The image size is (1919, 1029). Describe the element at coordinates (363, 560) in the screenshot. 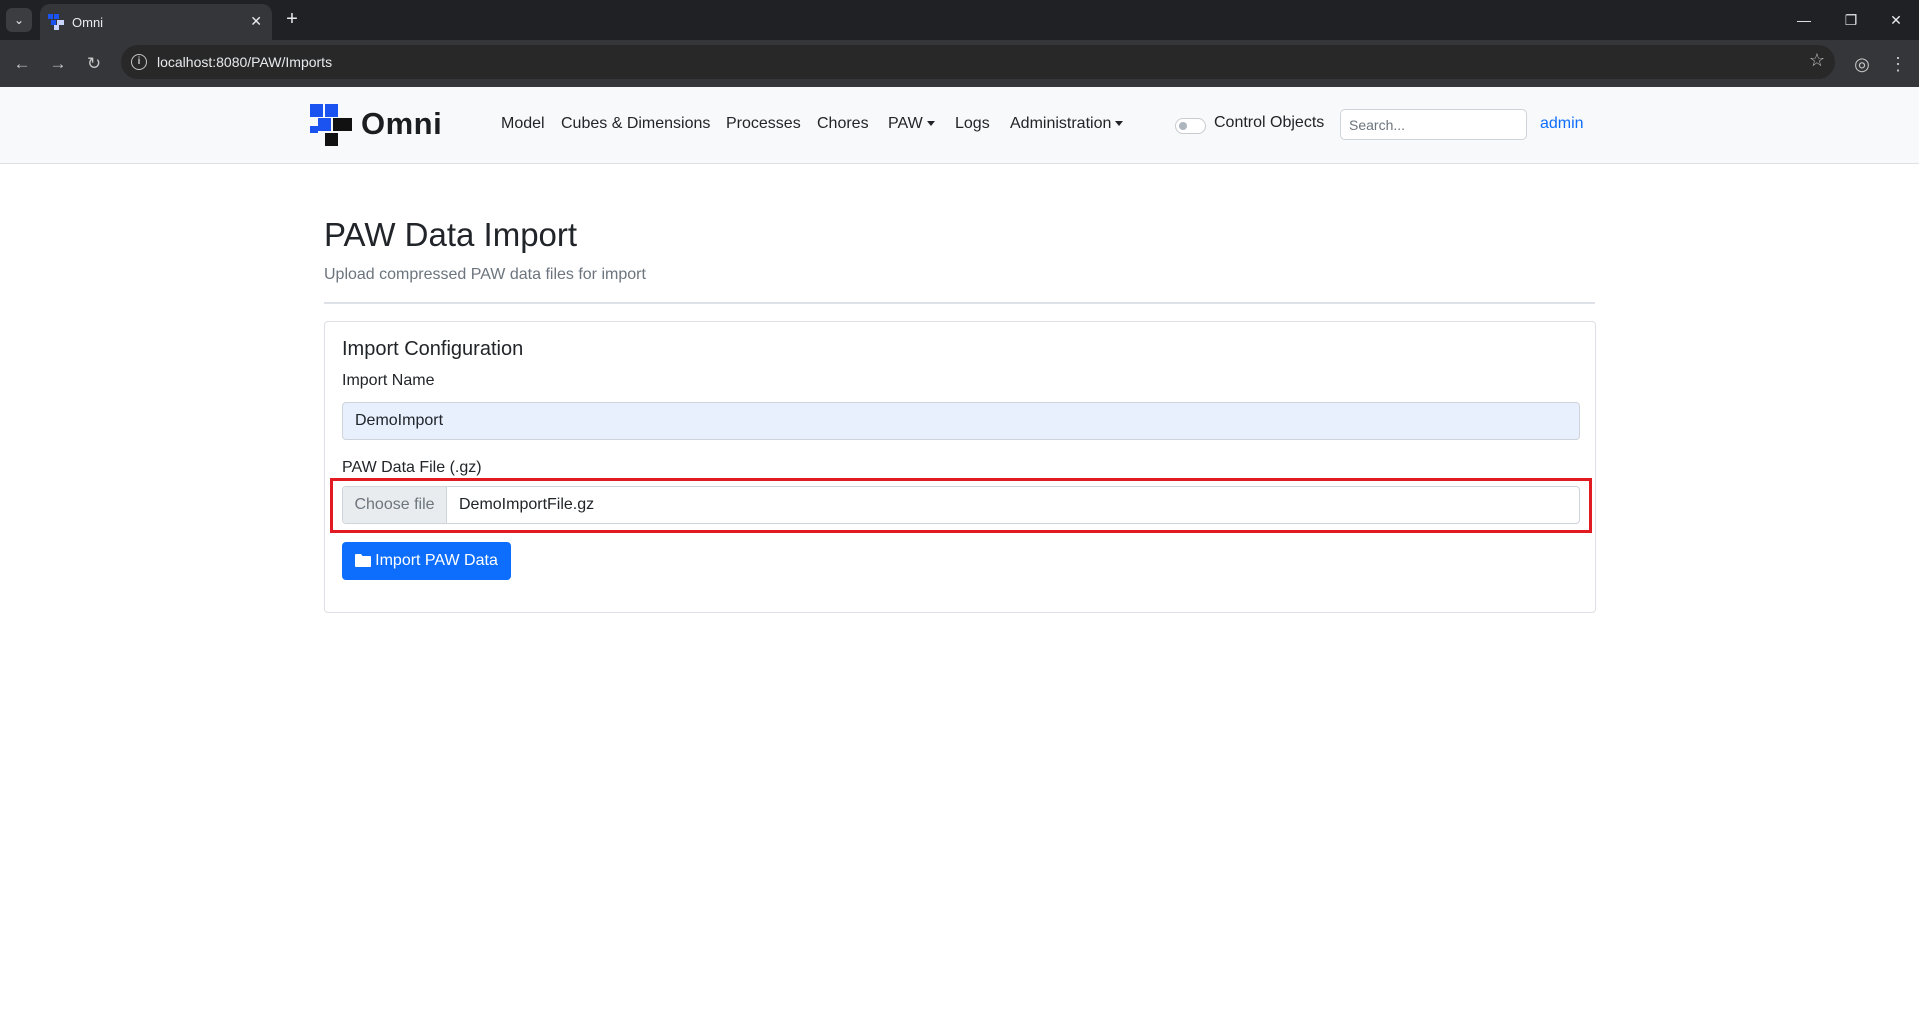

I see `folder-icon` at that location.